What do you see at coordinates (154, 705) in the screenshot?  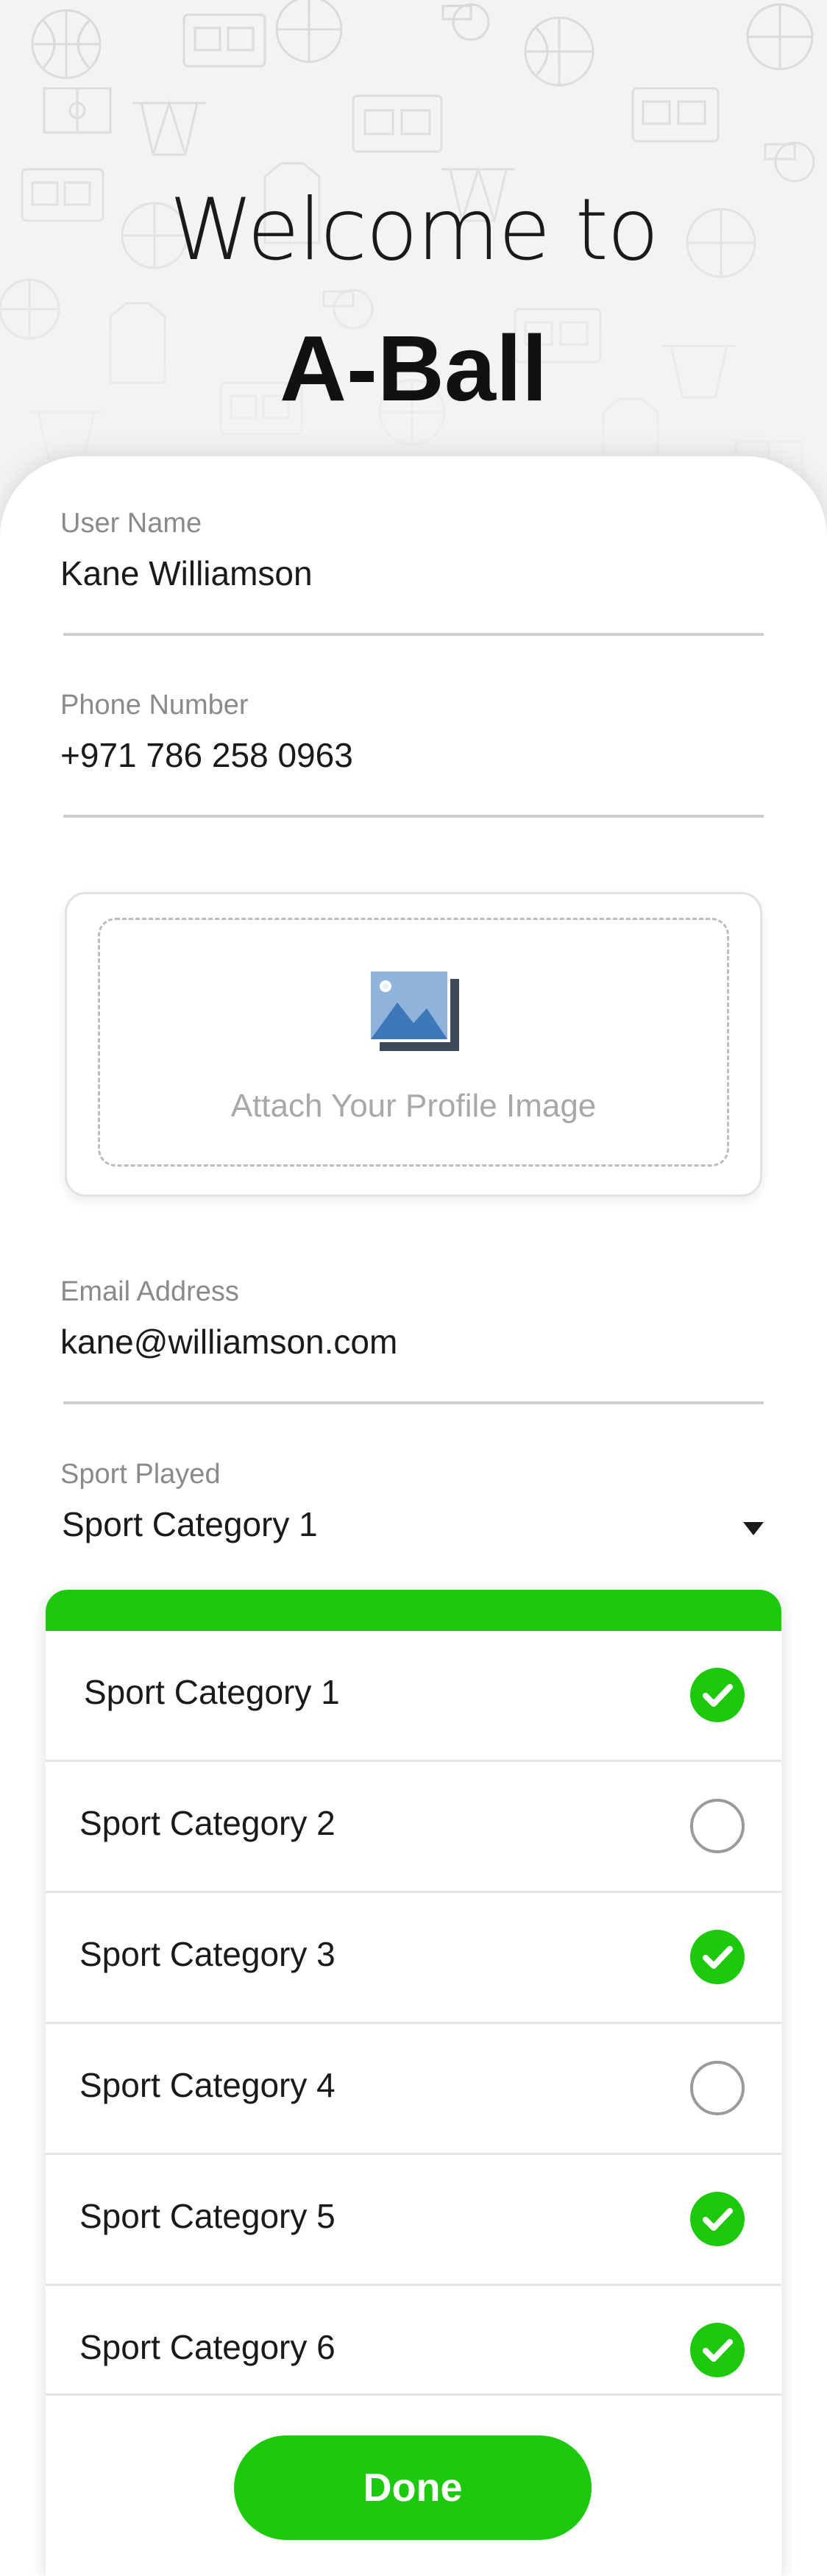 I see `phone-label: Phone Number` at bounding box center [154, 705].